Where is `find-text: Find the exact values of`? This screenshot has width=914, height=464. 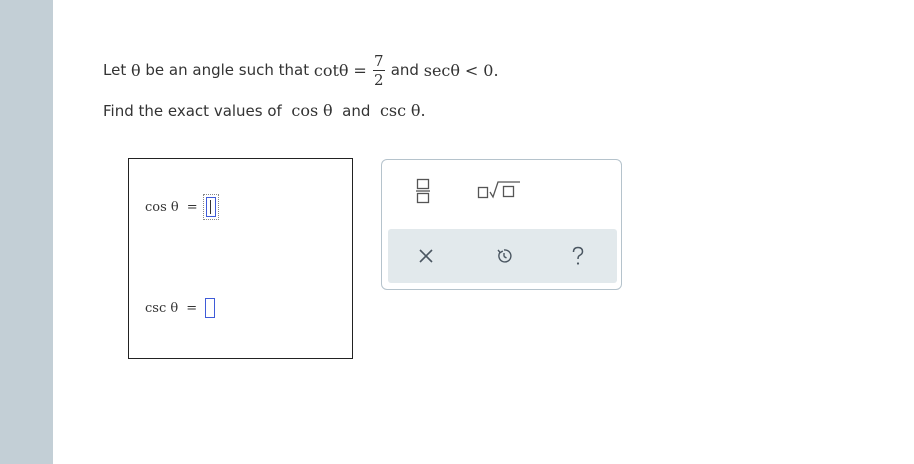
find-text: Find the exact values of is located at coordinates (192, 111).